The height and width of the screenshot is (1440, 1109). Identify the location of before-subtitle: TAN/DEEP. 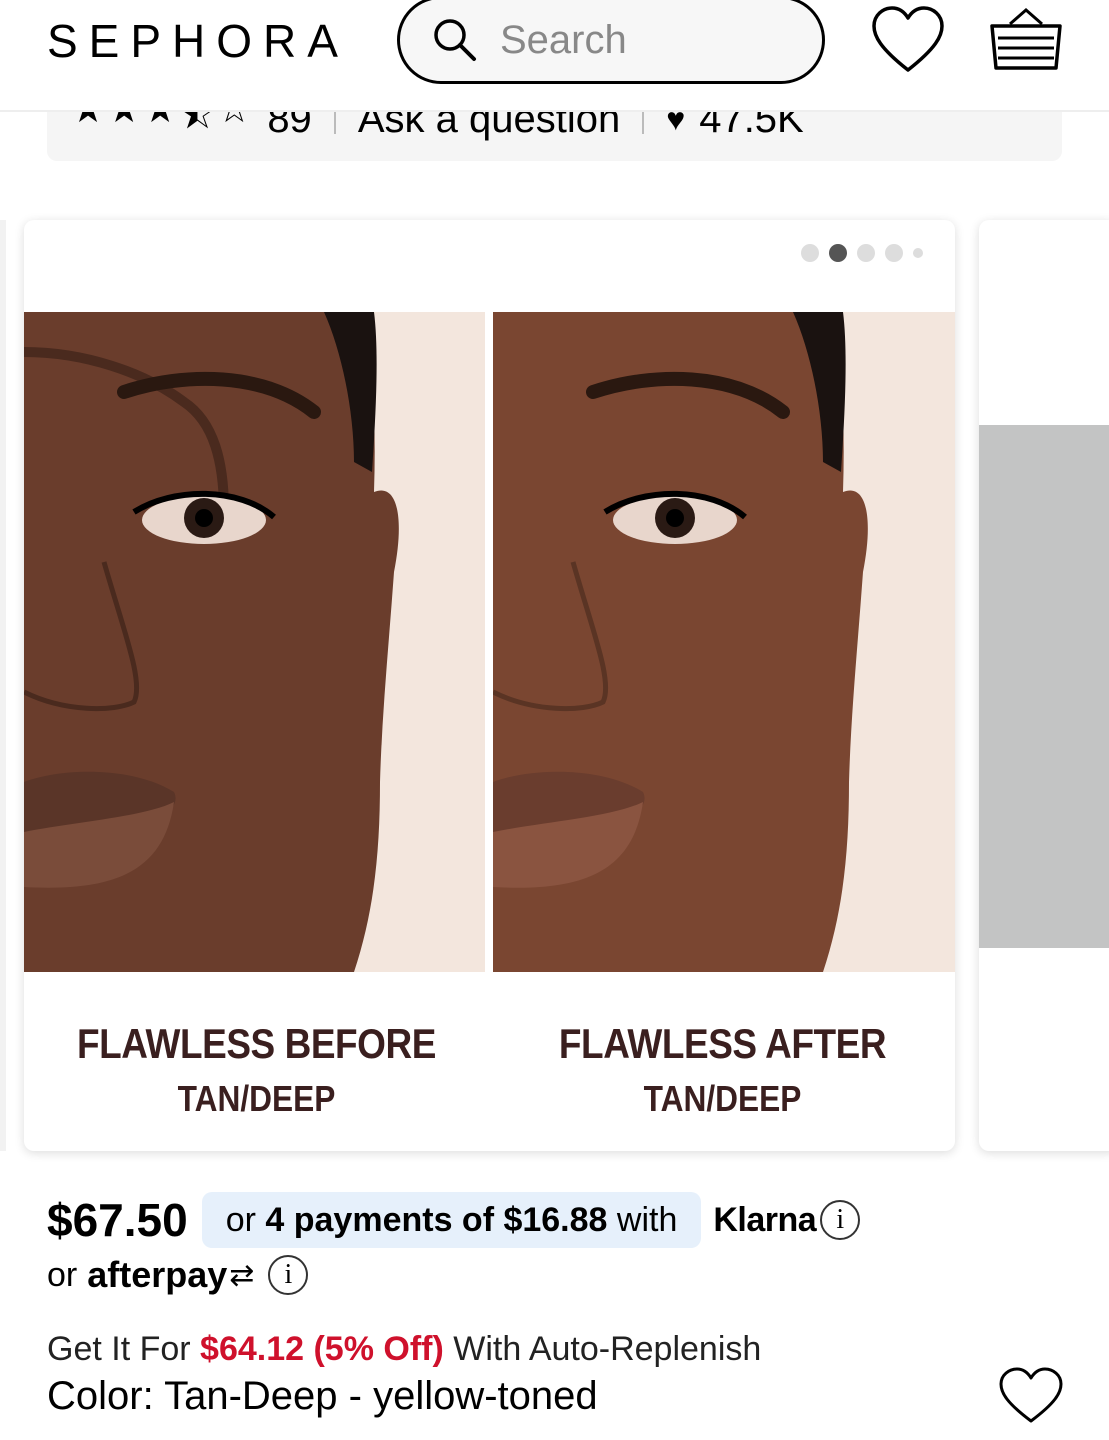
(256, 1098).